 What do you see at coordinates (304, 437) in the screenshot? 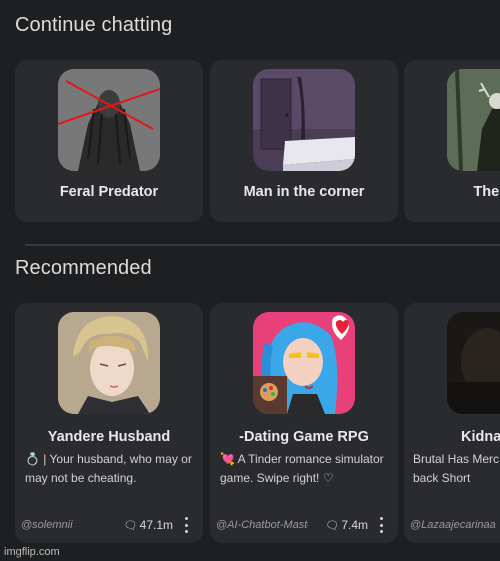
I see `character-name: -Dating Game RPG` at bounding box center [304, 437].